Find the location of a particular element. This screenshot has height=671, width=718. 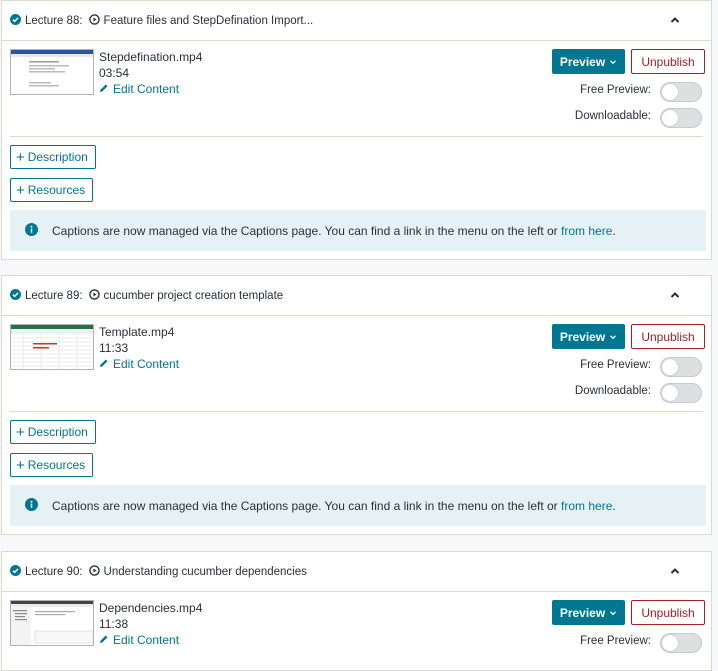

video-duration: 11:38 is located at coordinates (114, 624).